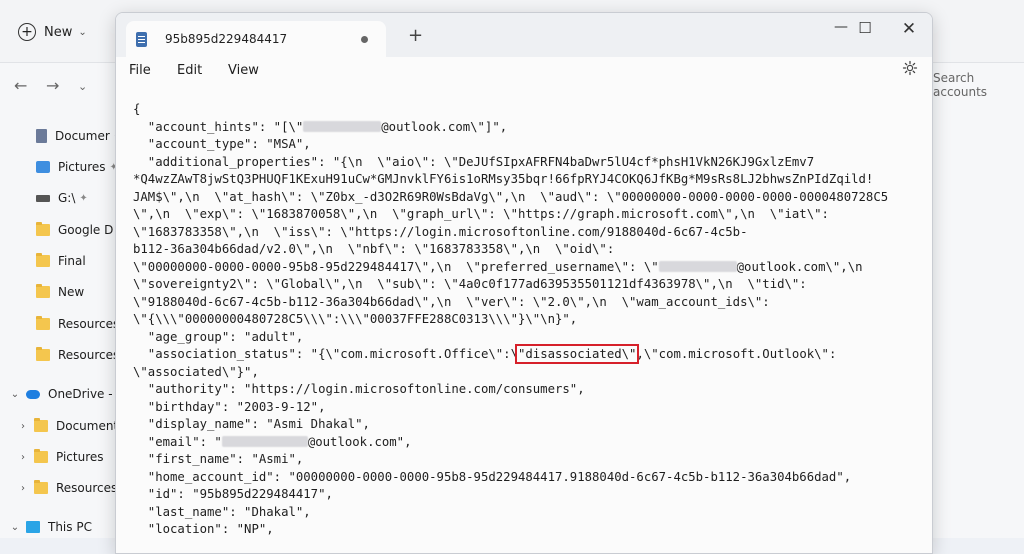  I want to click on text-line: "email": " @outlook.com",, so click(510, 443).